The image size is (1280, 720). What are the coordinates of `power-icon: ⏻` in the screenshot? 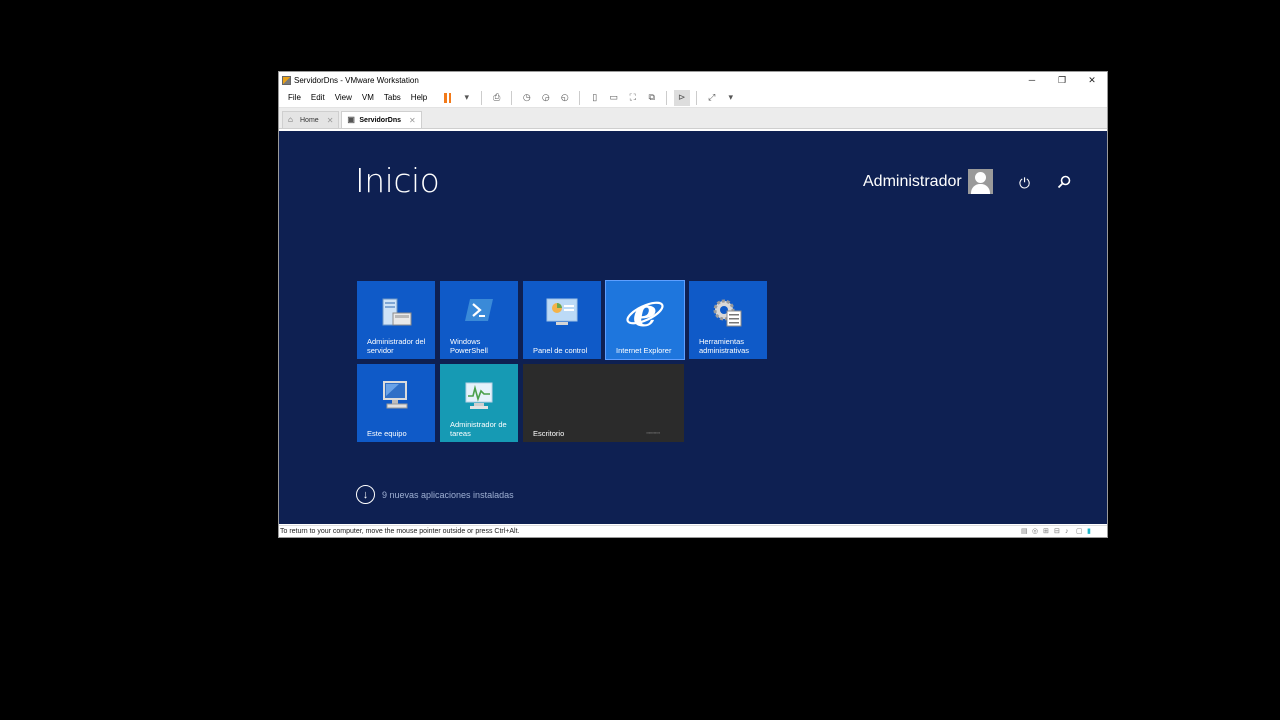 It's located at (1024, 183).